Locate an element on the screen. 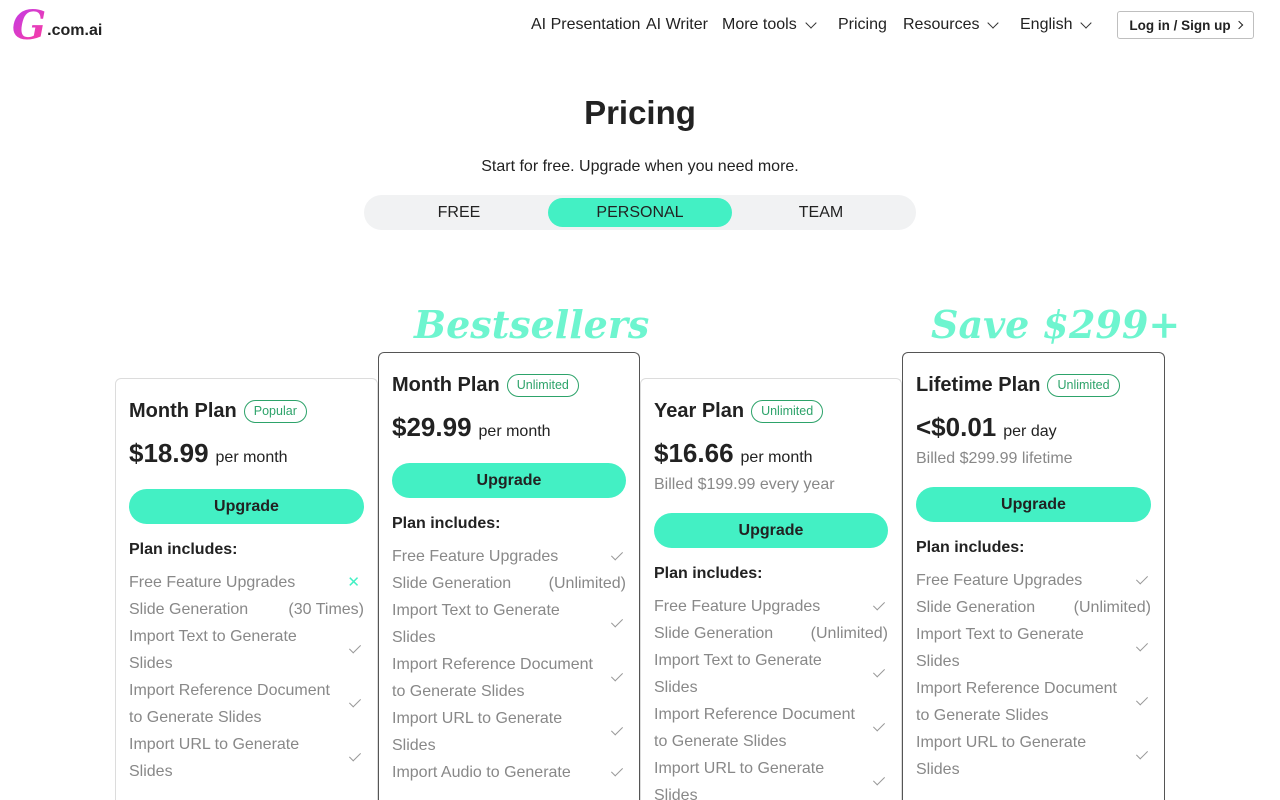  plan-type-tabs: FREE PERSONAL TEAM is located at coordinates (640, 212).